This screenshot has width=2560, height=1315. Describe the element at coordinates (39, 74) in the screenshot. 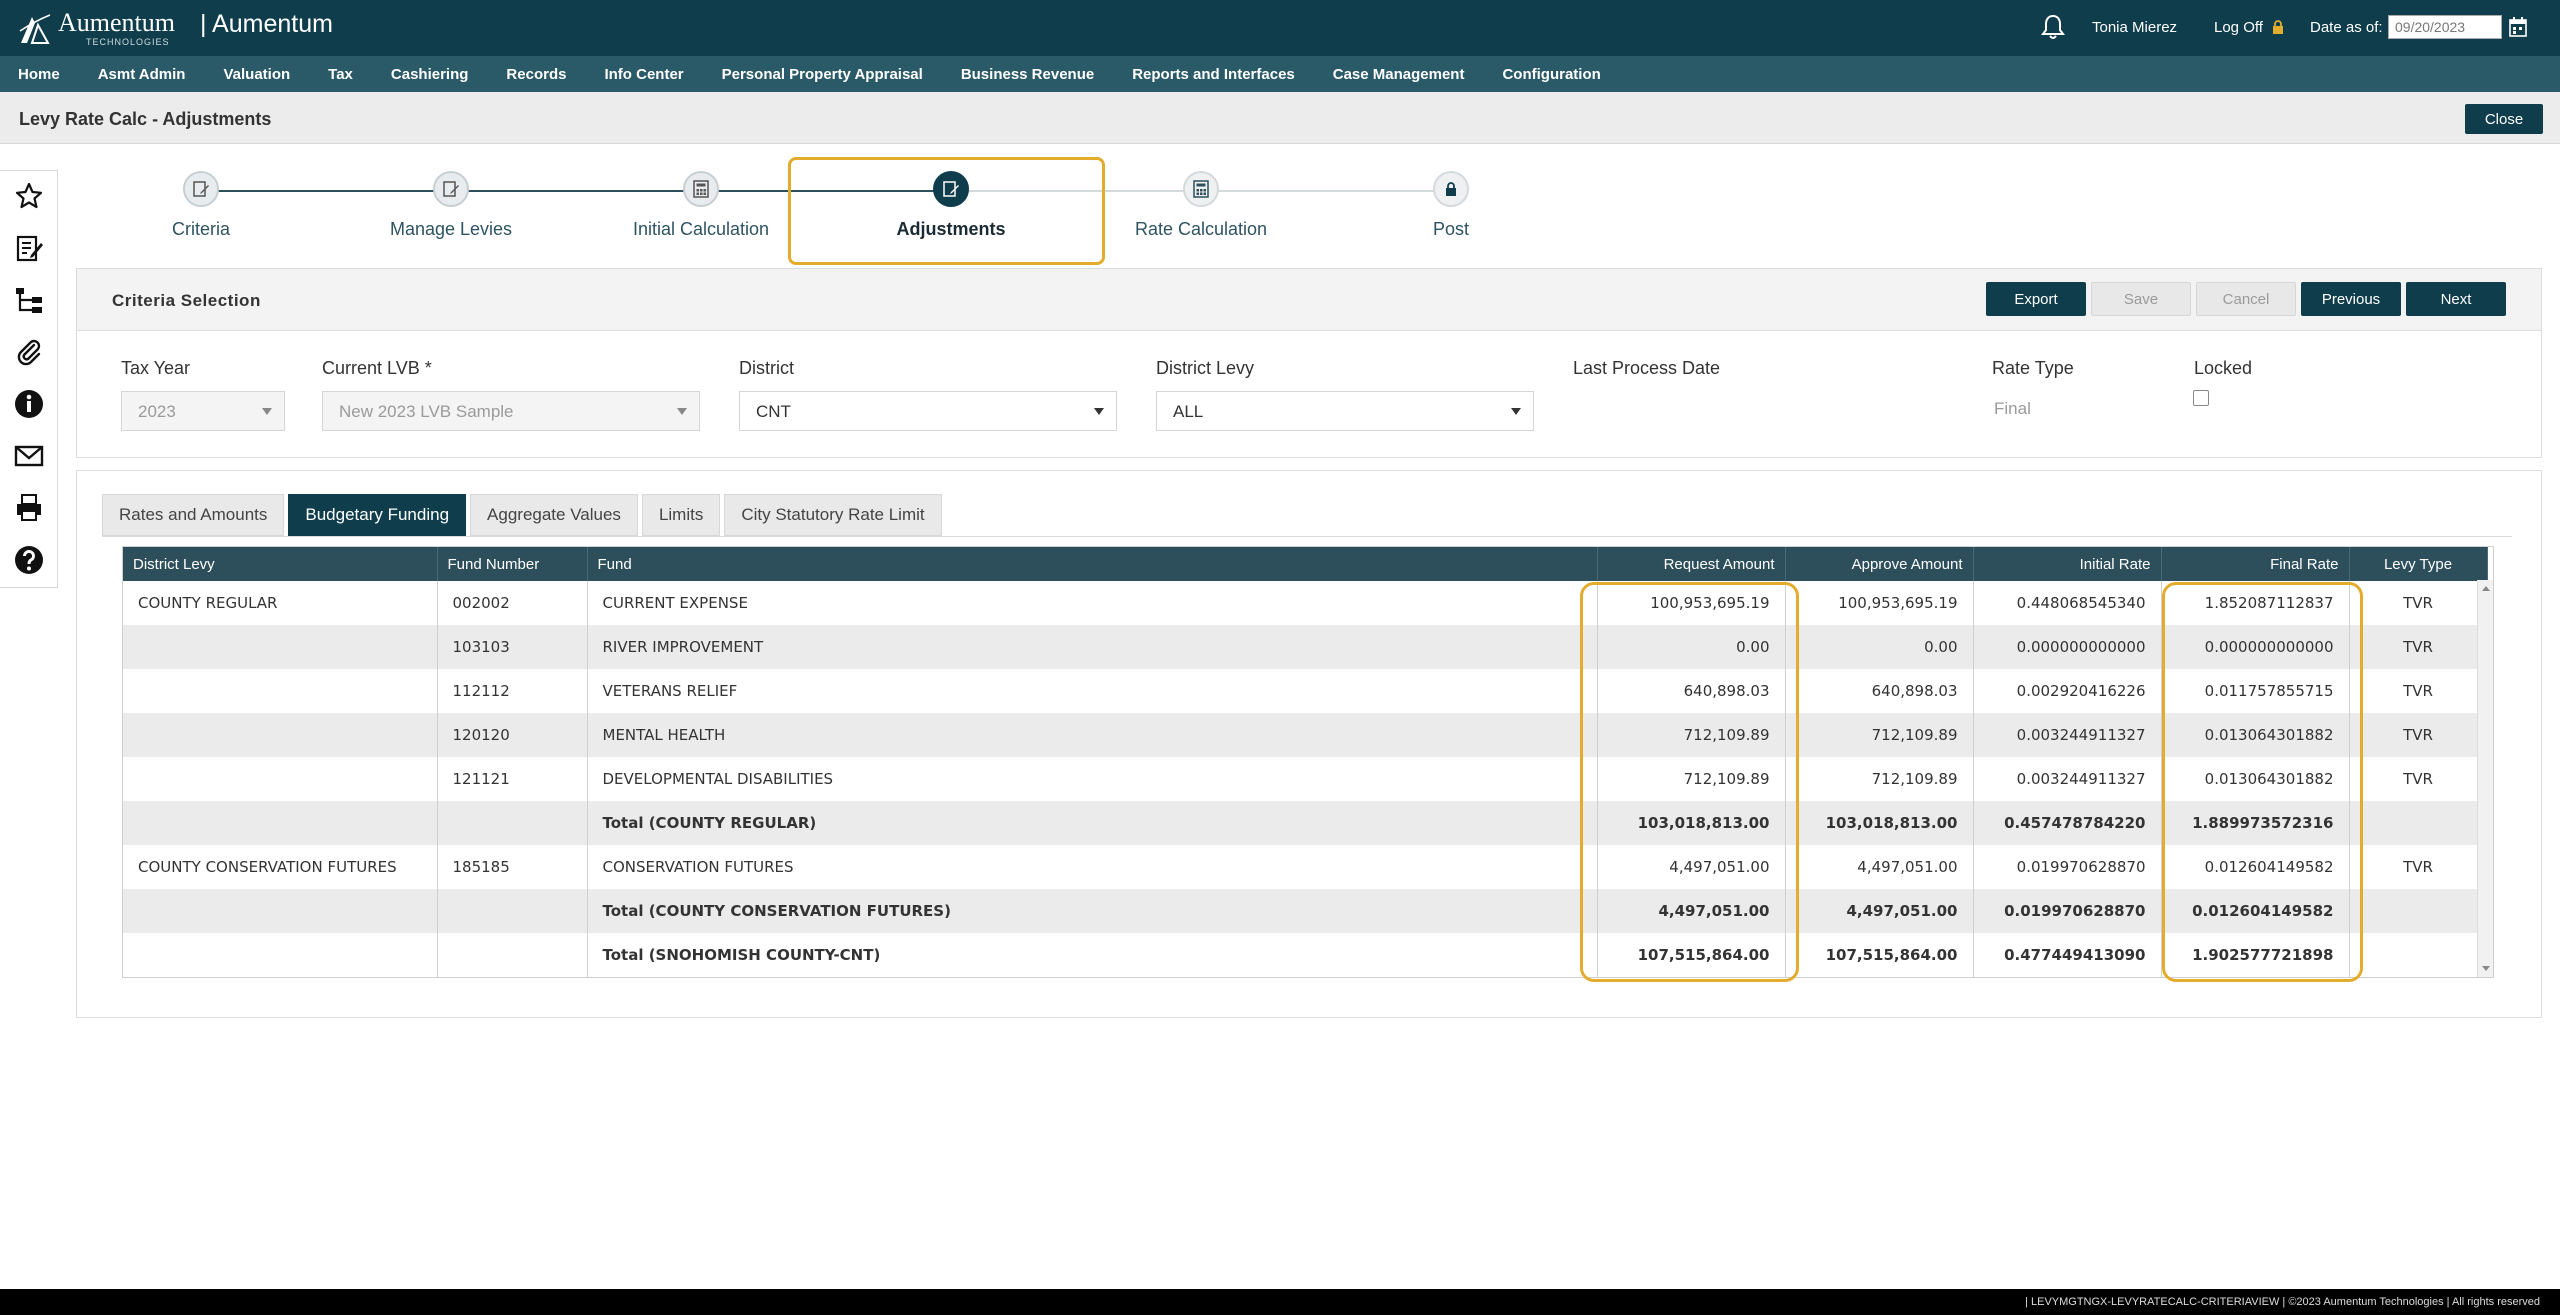

I see `nav-home: Home` at that location.